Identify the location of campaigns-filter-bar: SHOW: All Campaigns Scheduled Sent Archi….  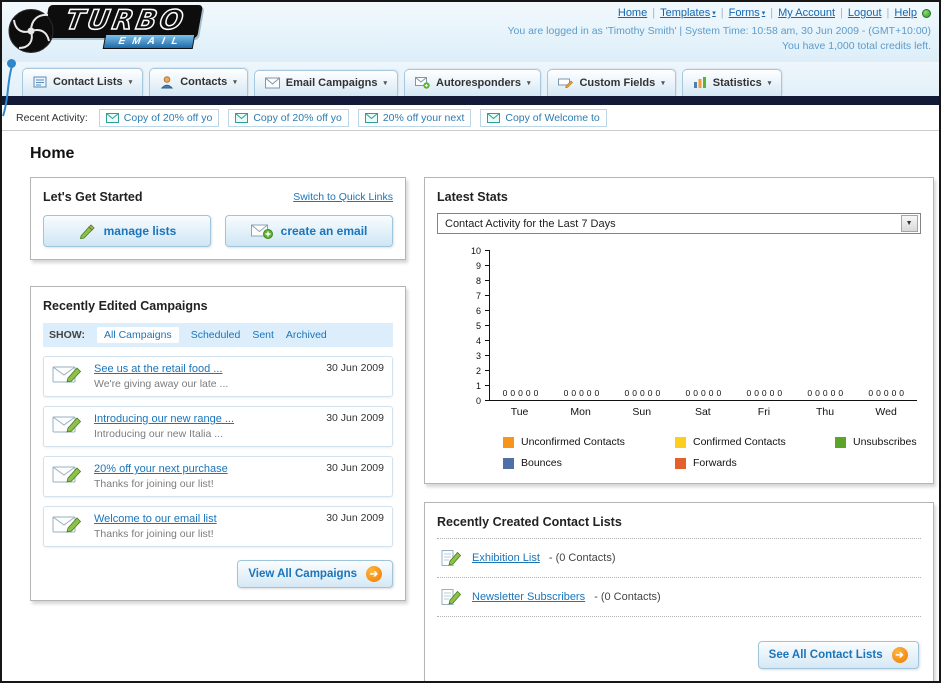
(218, 335).